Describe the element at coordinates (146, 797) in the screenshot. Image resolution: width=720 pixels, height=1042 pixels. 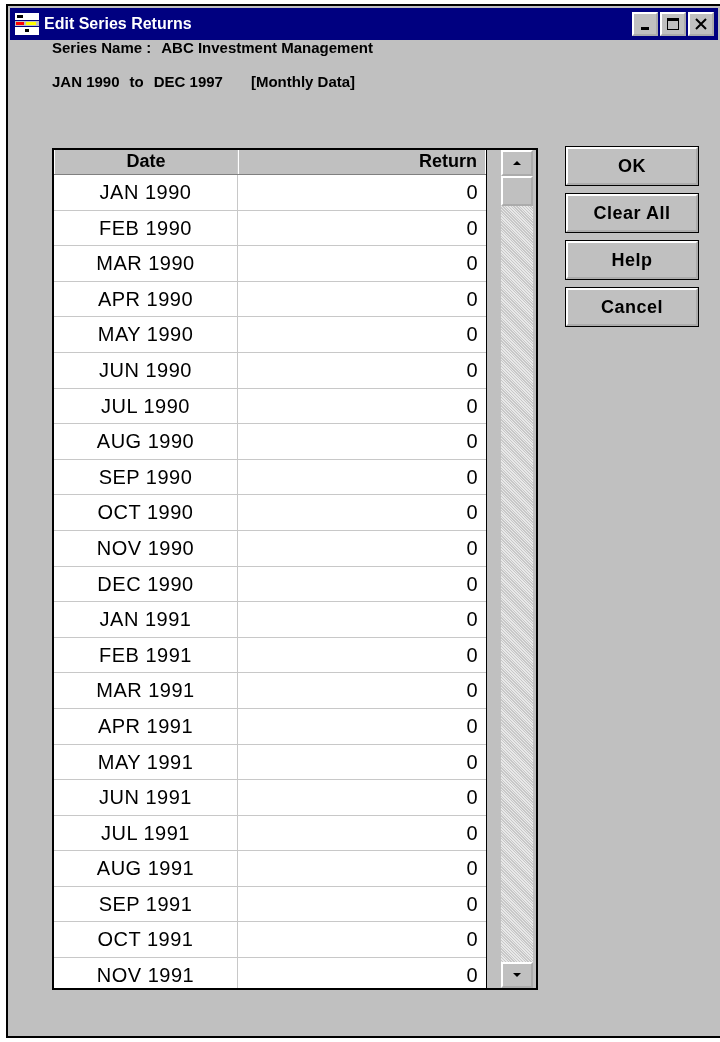
I see `date-cell: JUN 1991` at that location.